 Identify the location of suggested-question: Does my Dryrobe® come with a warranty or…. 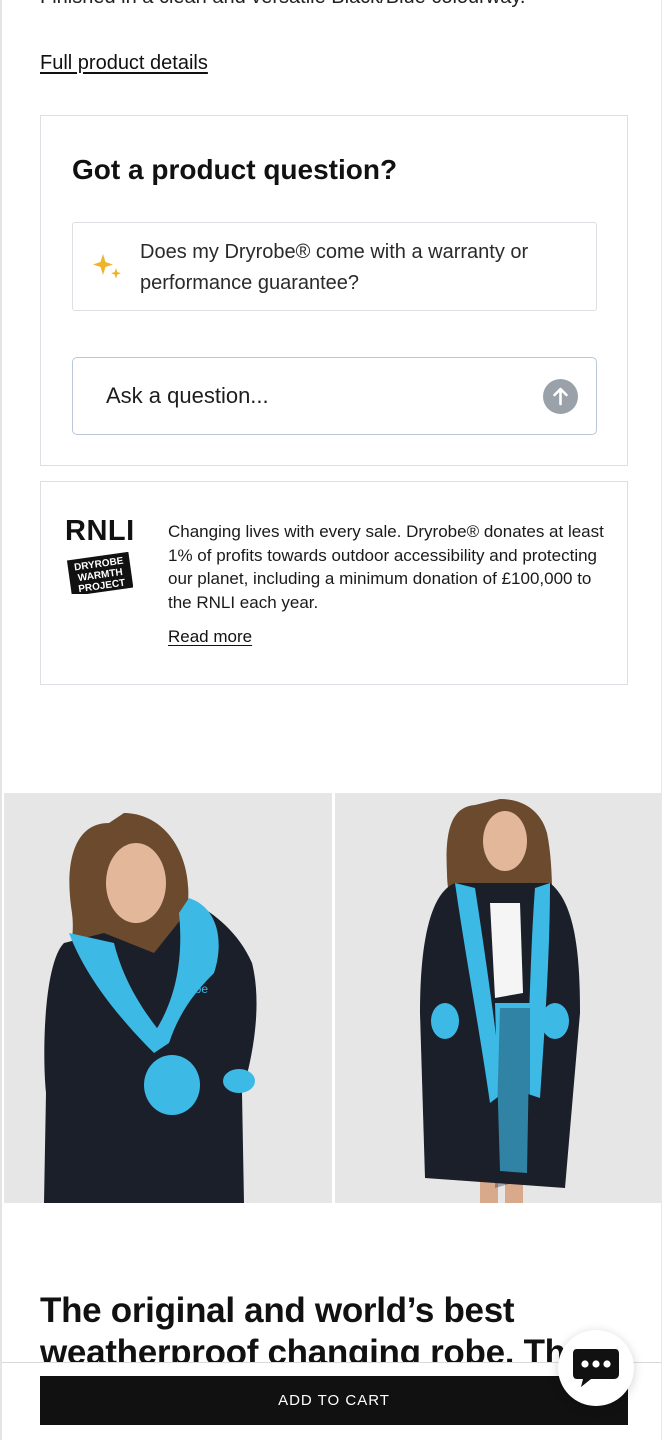
(334, 266).